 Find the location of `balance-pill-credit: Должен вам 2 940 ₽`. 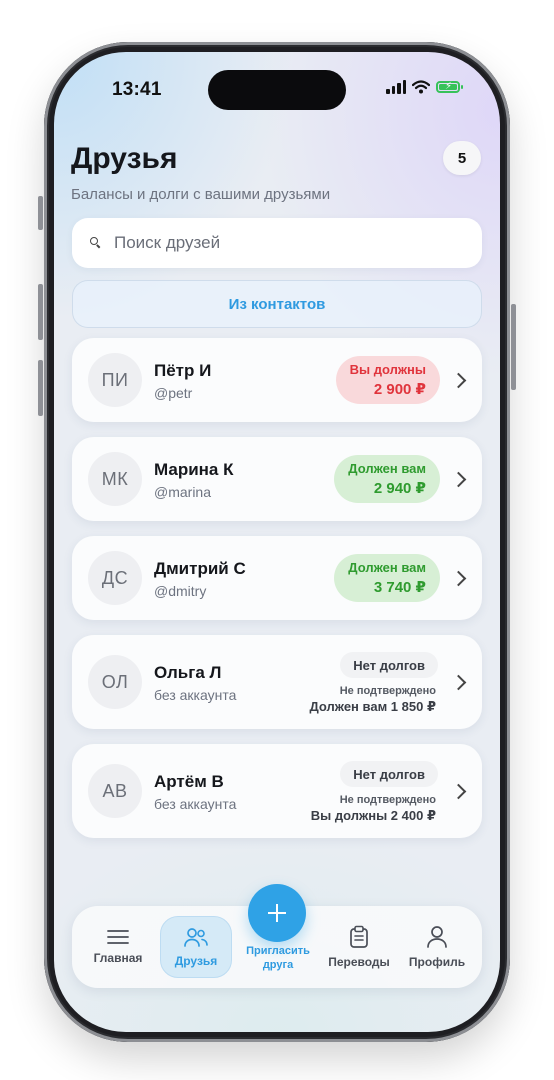

balance-pill-credit: Должен вам 2 940 ₽ is located at coordinates (387, 479).